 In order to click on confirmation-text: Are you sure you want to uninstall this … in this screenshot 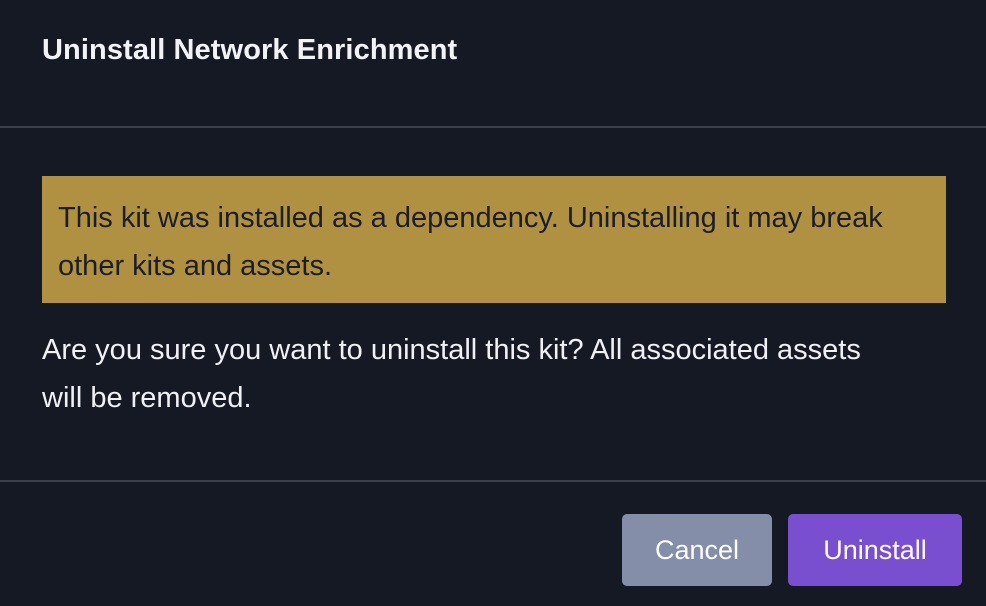, I will do `click(451, 374)`.